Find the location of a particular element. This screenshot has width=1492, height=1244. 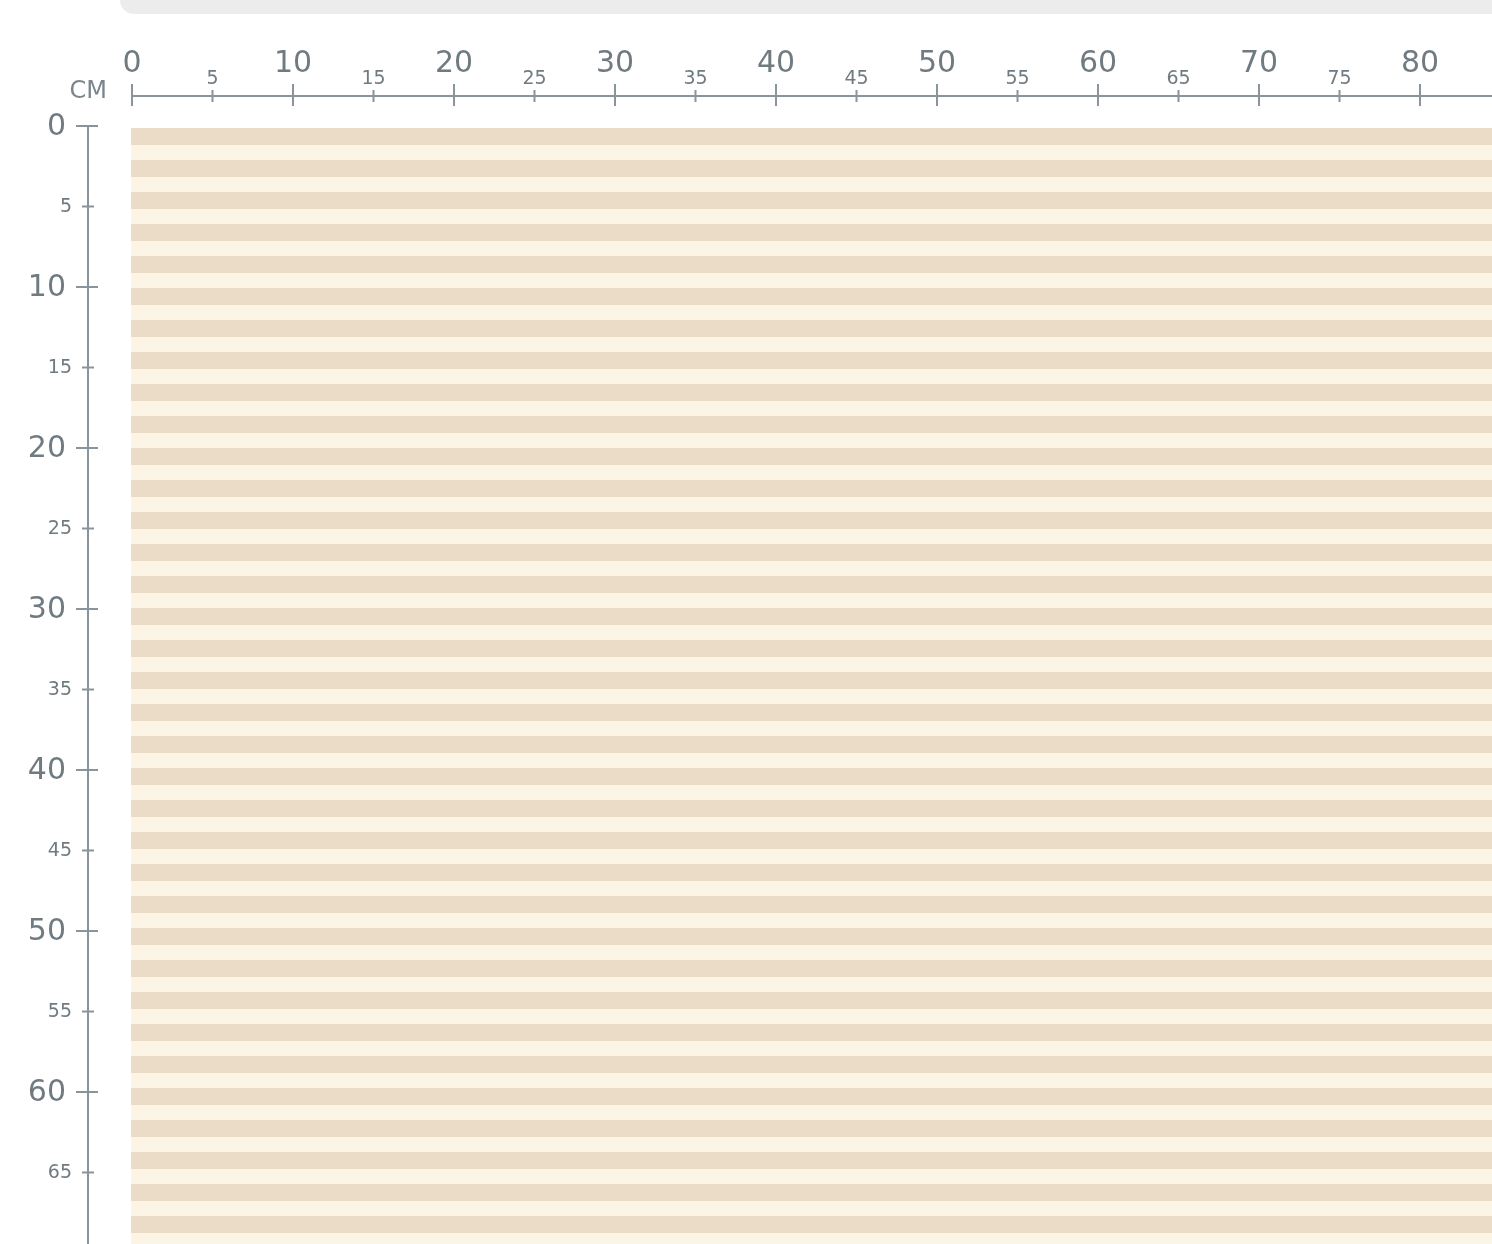

ruler-label: 80 is located at coordinates (1420, 61).